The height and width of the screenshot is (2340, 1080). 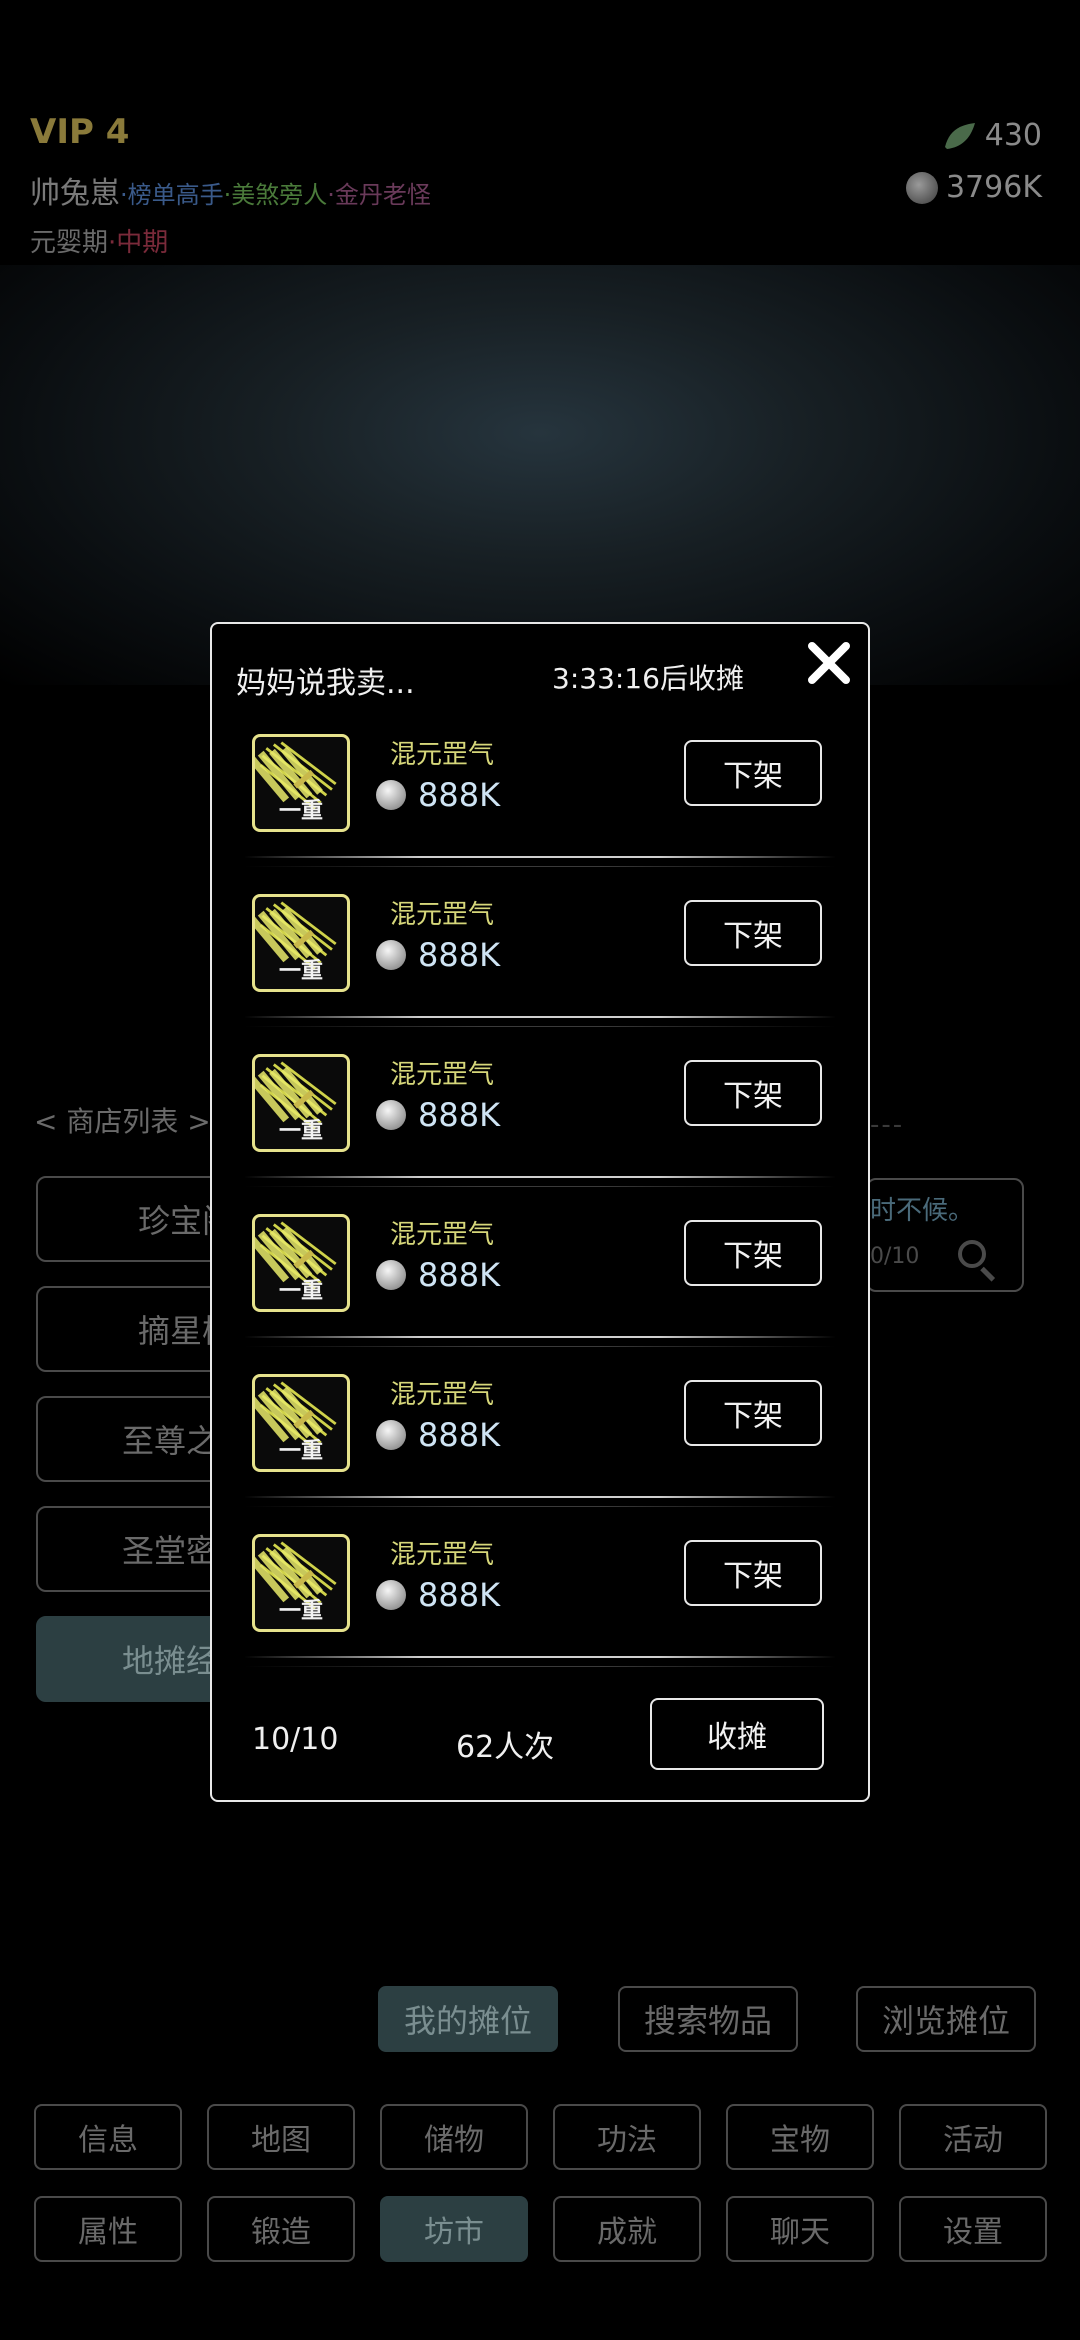 What do you see at coordinates (295, 1739) in the screenshot?
I see `slot-count: 10/10` at bounding box center [295, 1739].